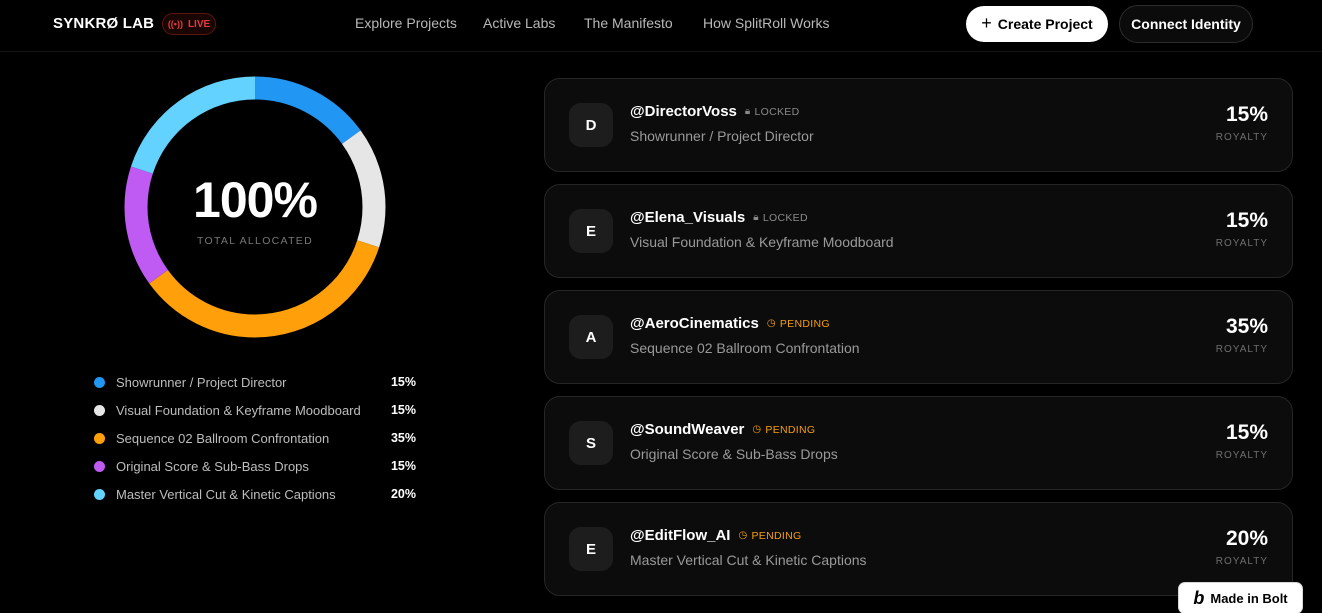 Image resolution: width=1322 pixels, height=613 pixels. Describe the element at coordinates (766, 23) in the screenshot. I see `nav-how-splitroll-works: How SplitRoll Works` at that location.